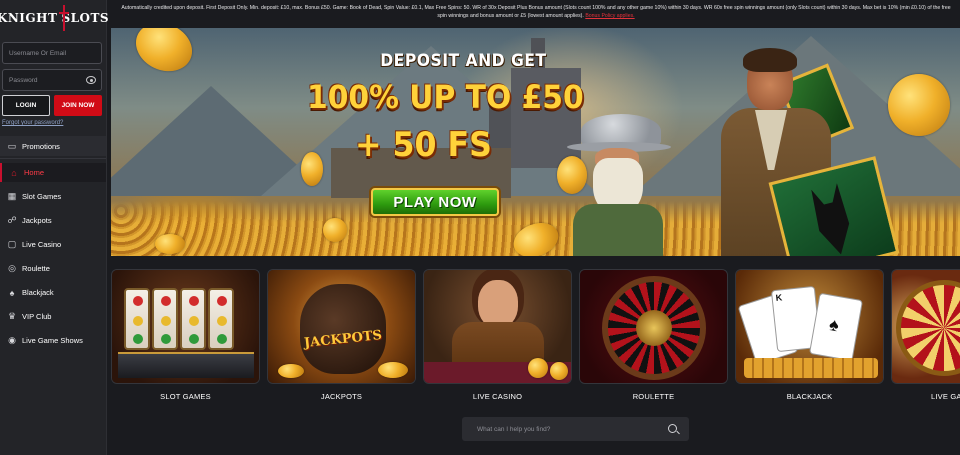  What do you see at coordinates (23, 80) in the screenshot?
I see `password-placeholder: Password` at bounding box center [23, 80].